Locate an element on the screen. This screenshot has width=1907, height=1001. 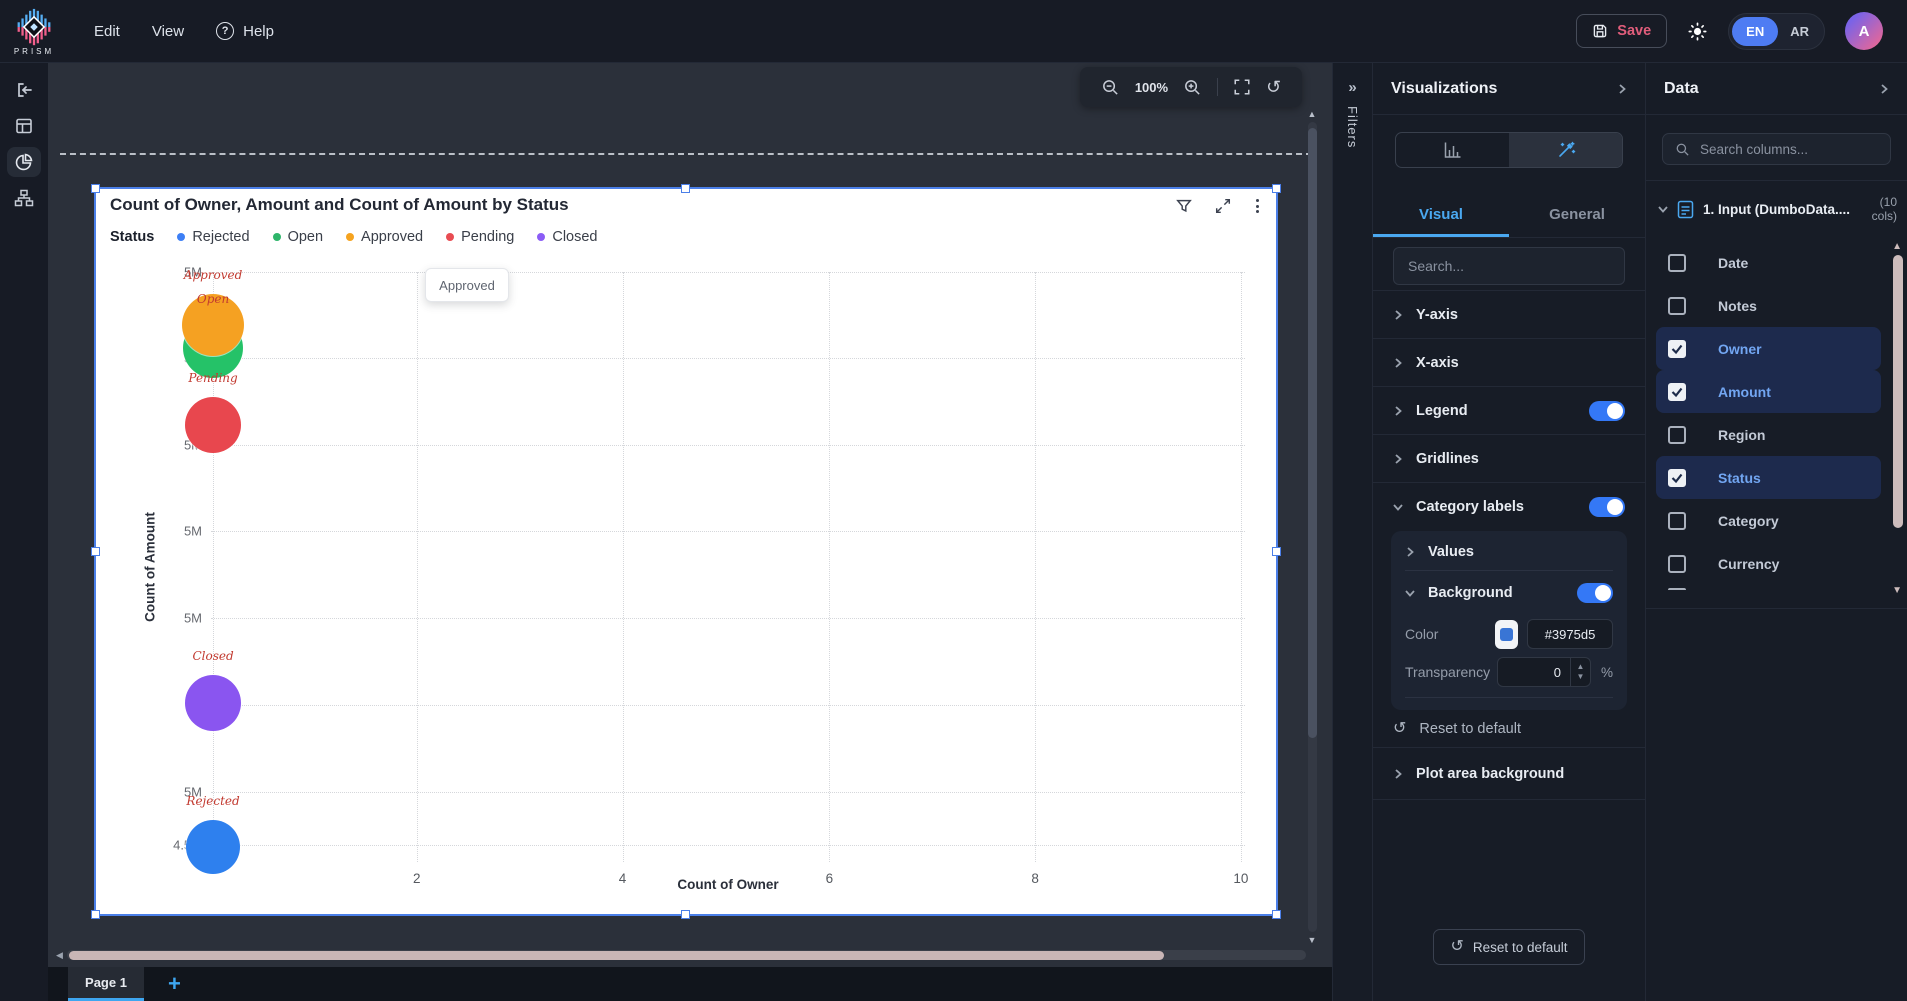
scroll-left-icon: ◀ is located at coordinates (59, 955).